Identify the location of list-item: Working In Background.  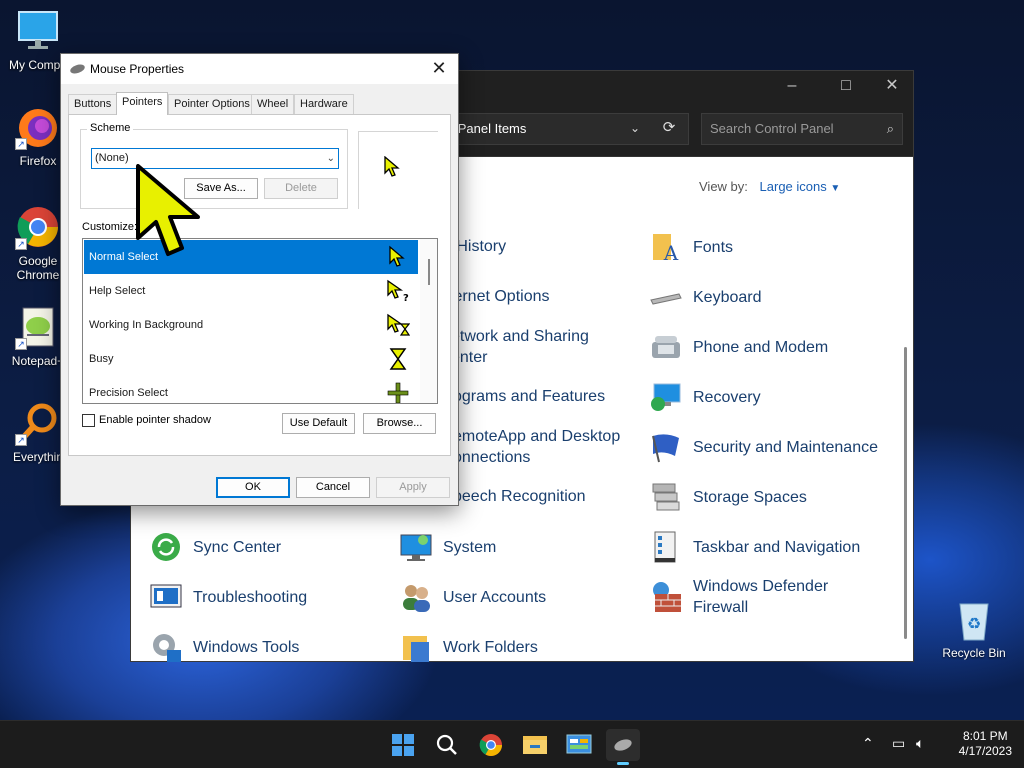
(251, 325).